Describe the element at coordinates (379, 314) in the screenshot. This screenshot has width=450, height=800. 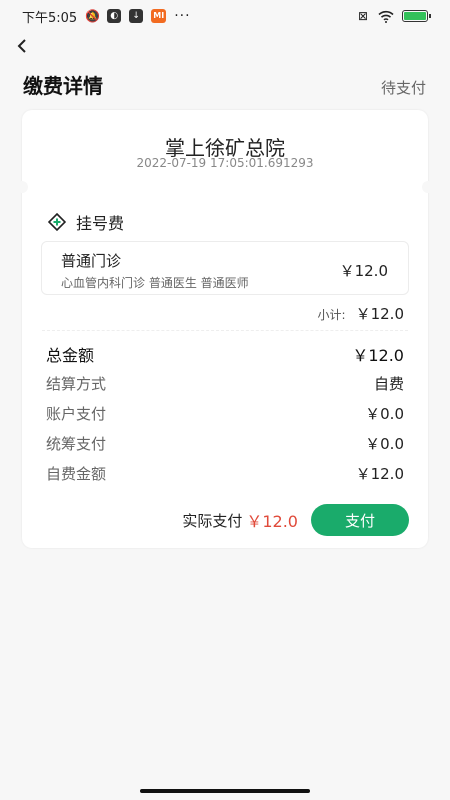
I see `subtotal-value: ￥12.0` at that location.